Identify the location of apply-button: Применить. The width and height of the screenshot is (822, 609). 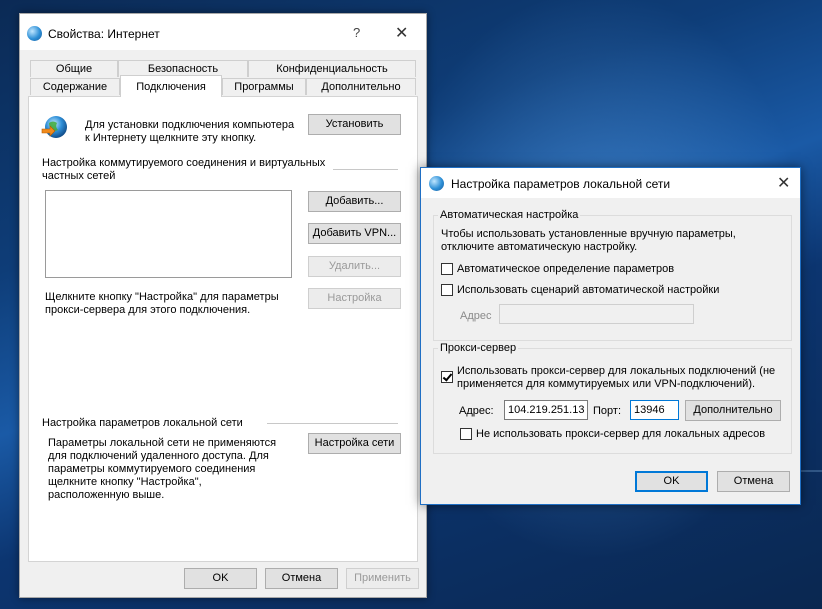
(382, 578).